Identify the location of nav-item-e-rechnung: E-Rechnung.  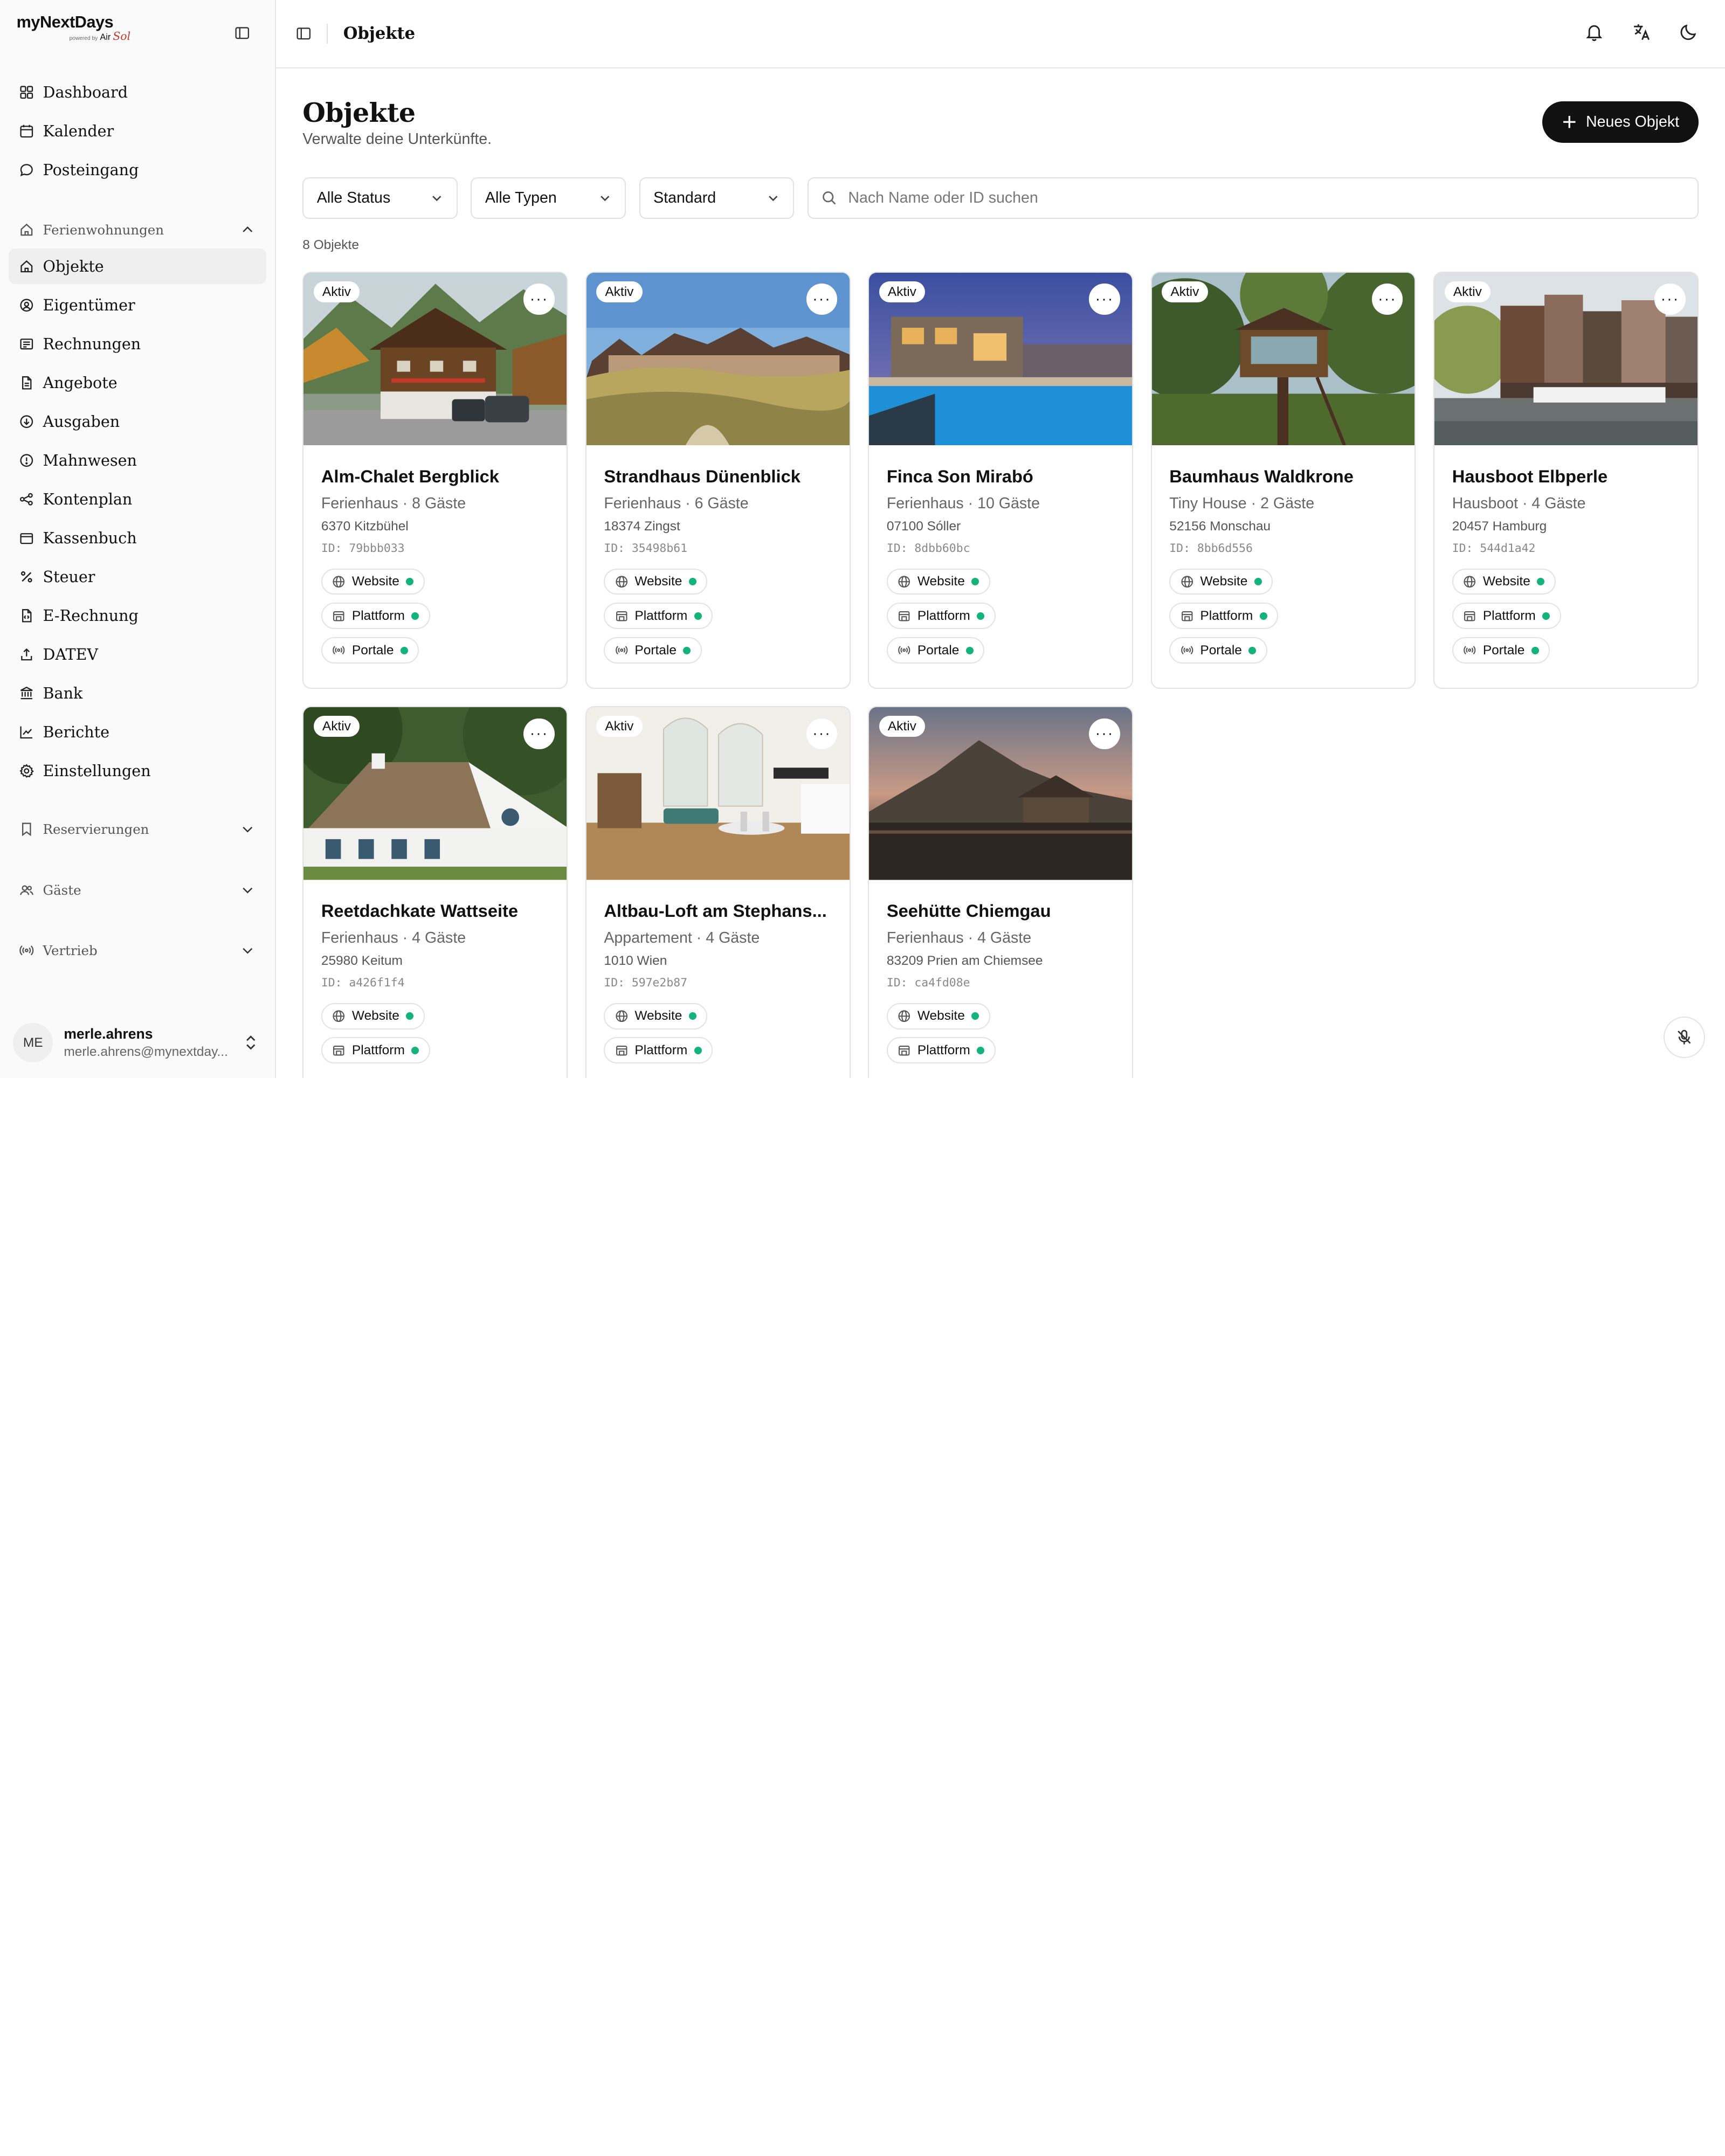
(137, 615).